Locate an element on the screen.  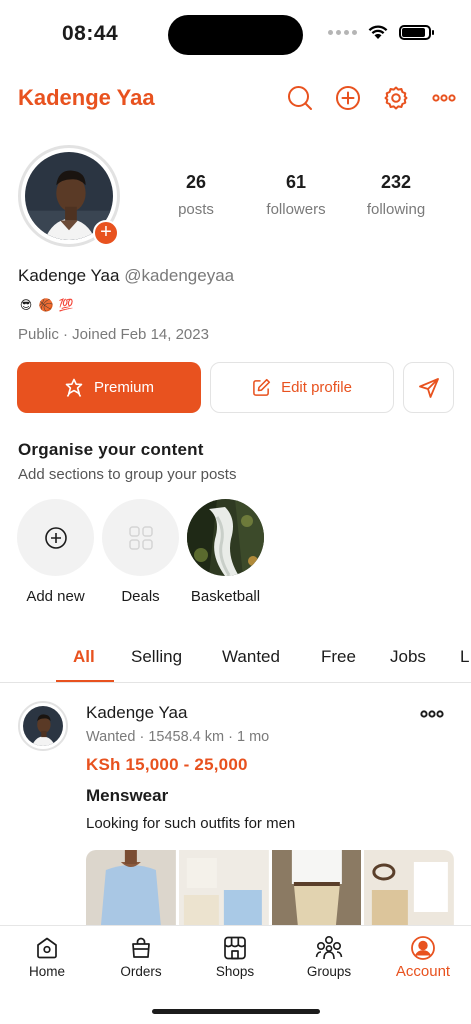
post-image-gallery is located at coordinates (270, 888).